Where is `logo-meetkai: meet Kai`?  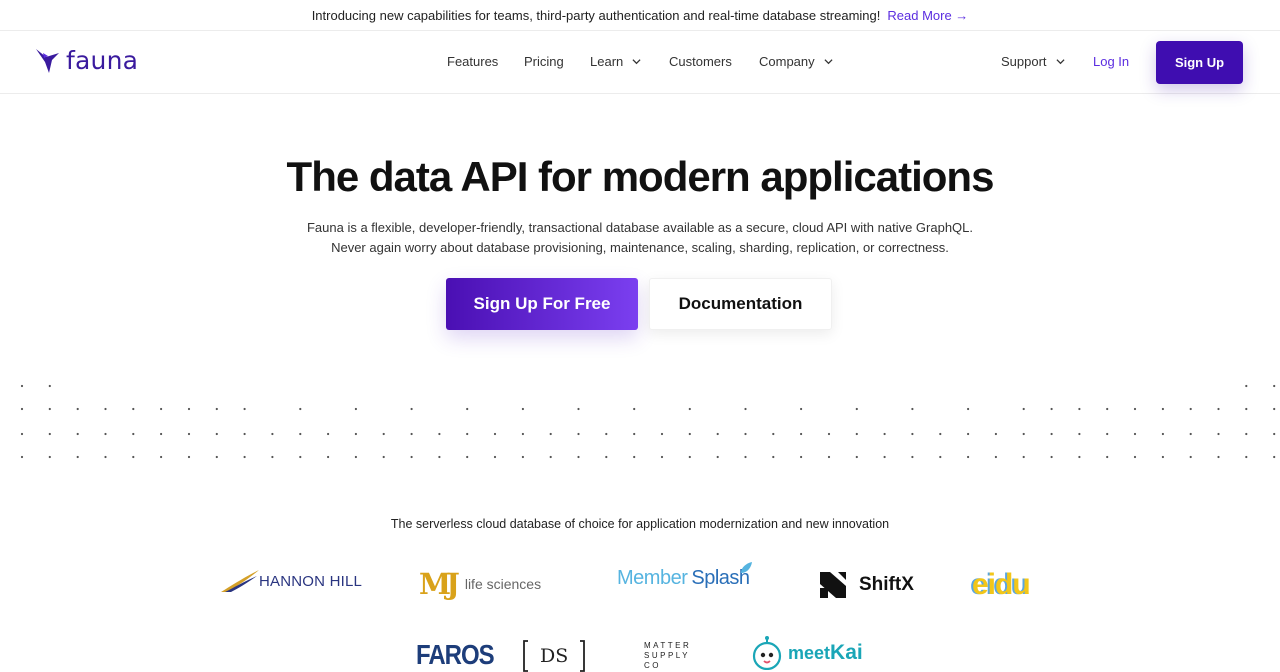
logo-meetkai: meet Kai is located at coordinates (807, 653).